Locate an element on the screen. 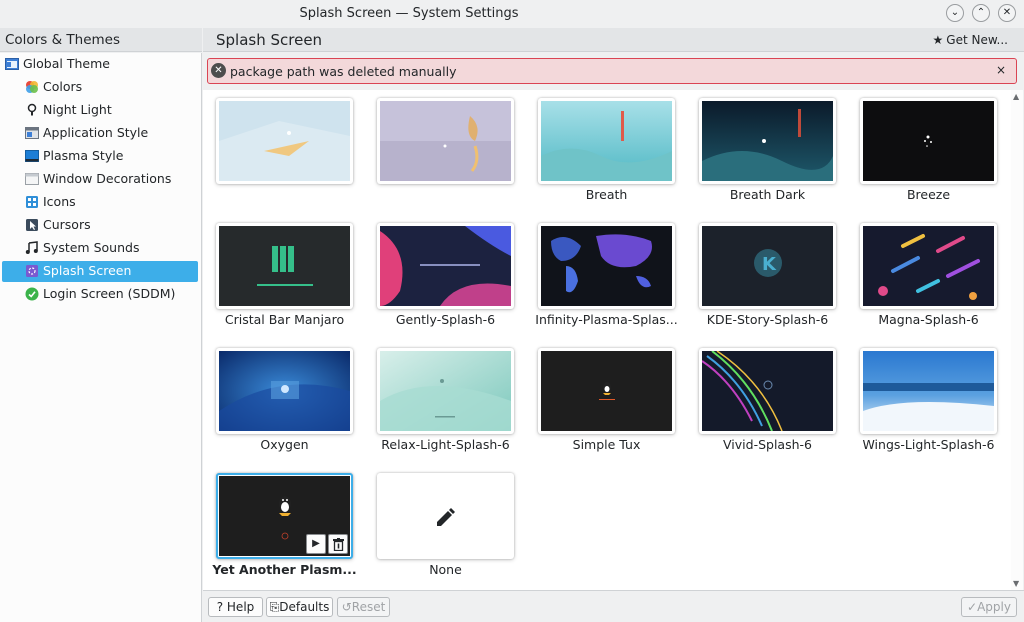 Image resolution: width=1024 pixels, height=622 pixels. system-sounds-icon is located at coordinates (31, 247).